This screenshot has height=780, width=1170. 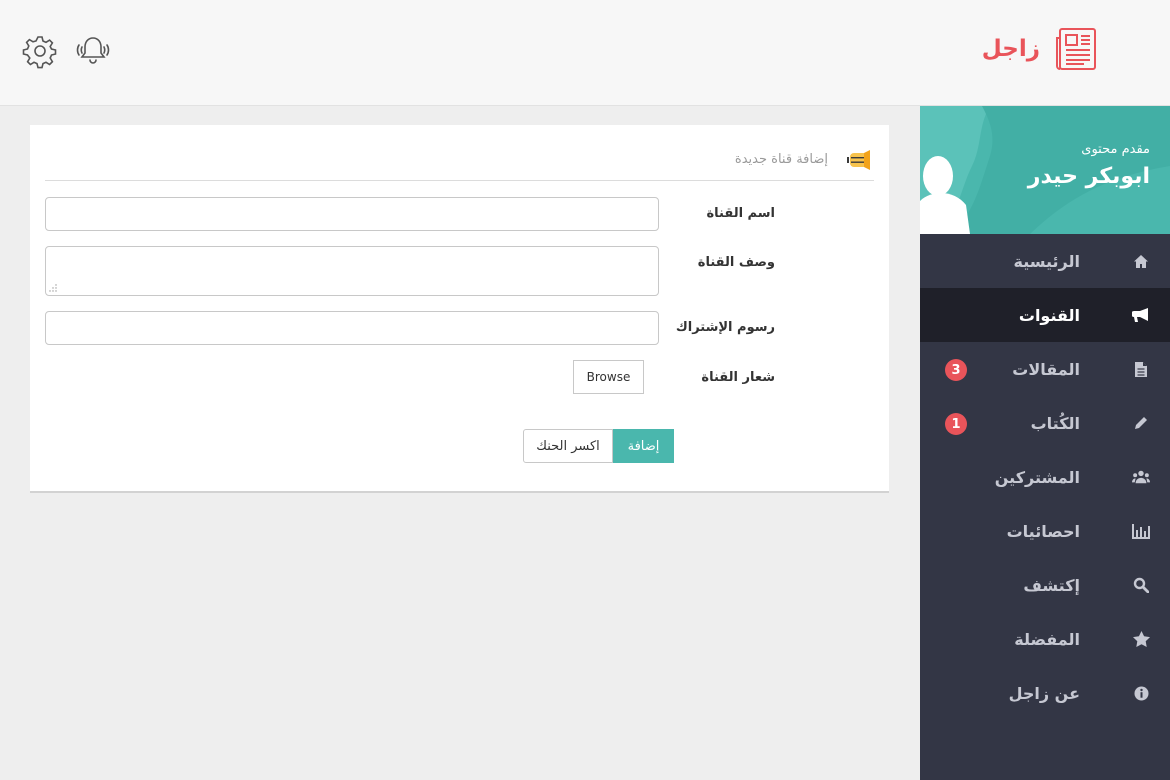 I want to click on sidebar-item-label: القنوات, so click(x=1049, y=315).